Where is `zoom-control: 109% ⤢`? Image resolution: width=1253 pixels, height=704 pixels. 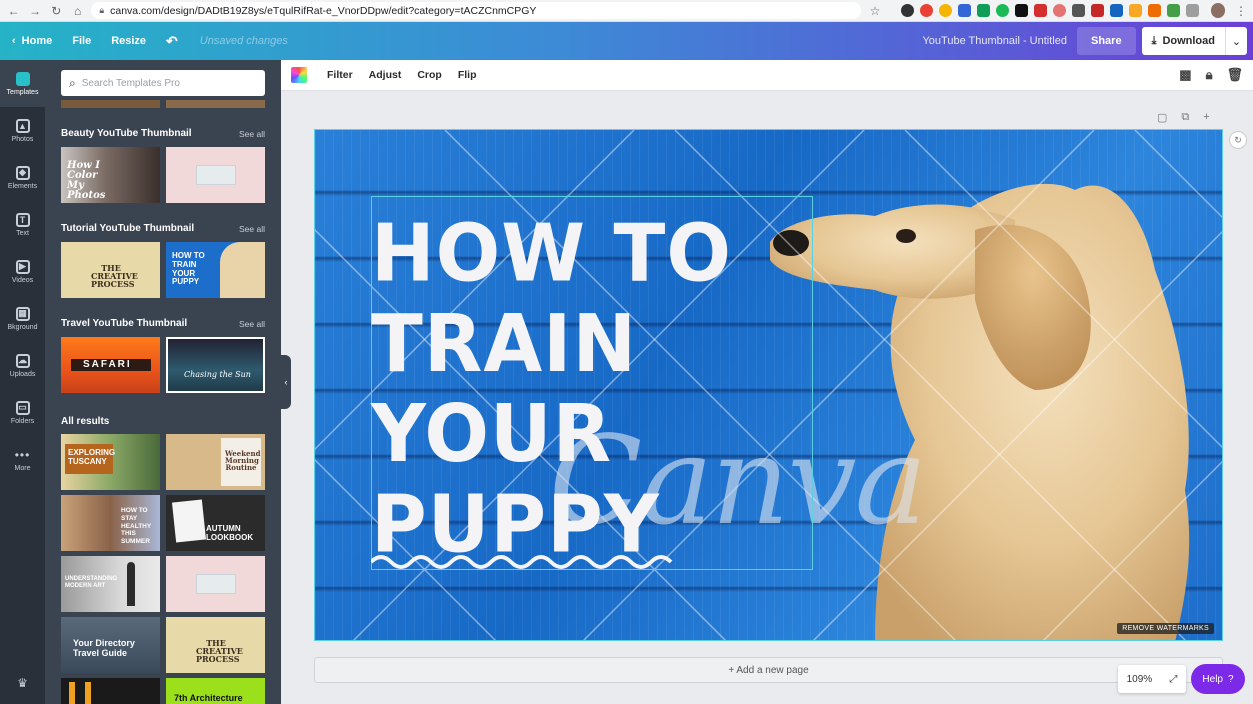
zoom-control: 109% ⤢ is located at coordinates (1152, 679).